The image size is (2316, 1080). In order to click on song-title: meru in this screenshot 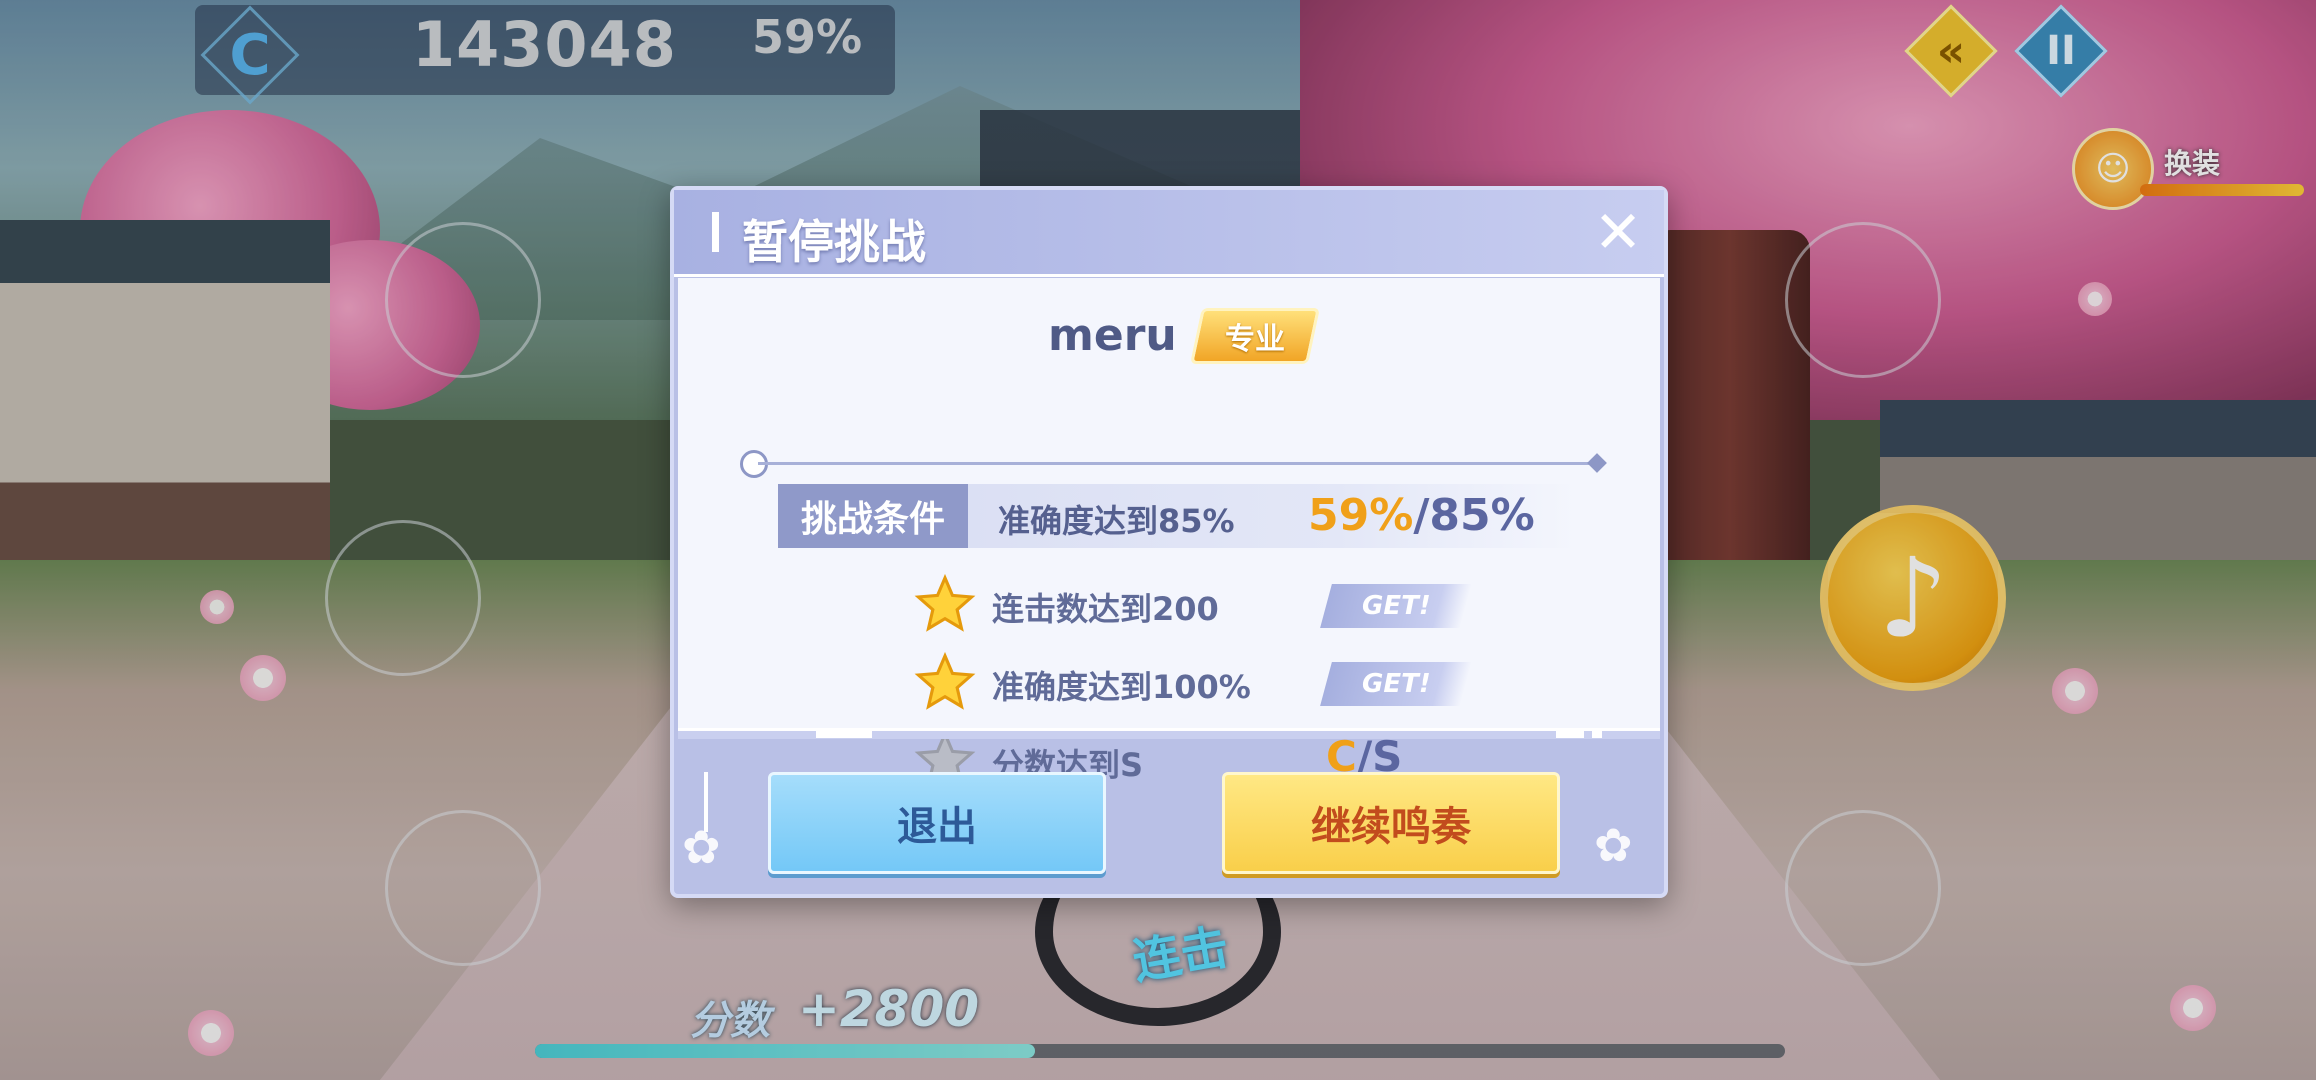, I will do `click(1112, 335)`.